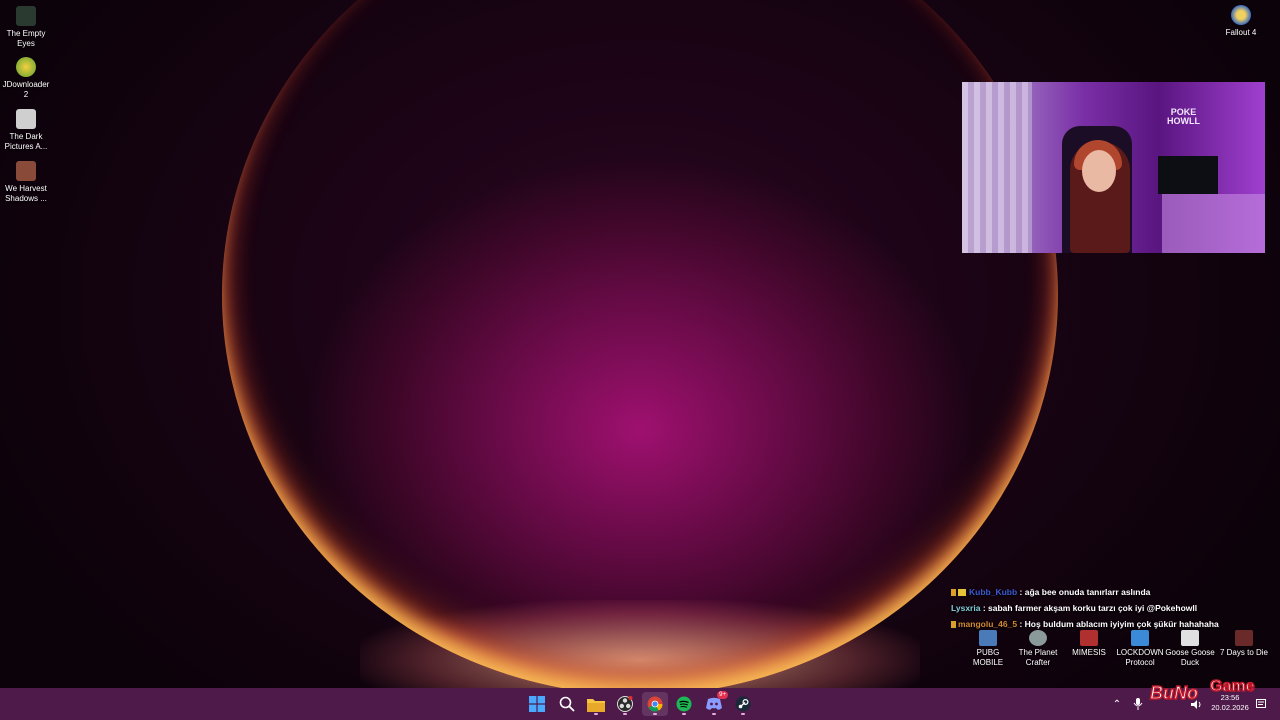 The image size is (1280, 720). Describe the element at coordinates (1188, 175) in the screenshot. I see `webcam-monitor` at that location.